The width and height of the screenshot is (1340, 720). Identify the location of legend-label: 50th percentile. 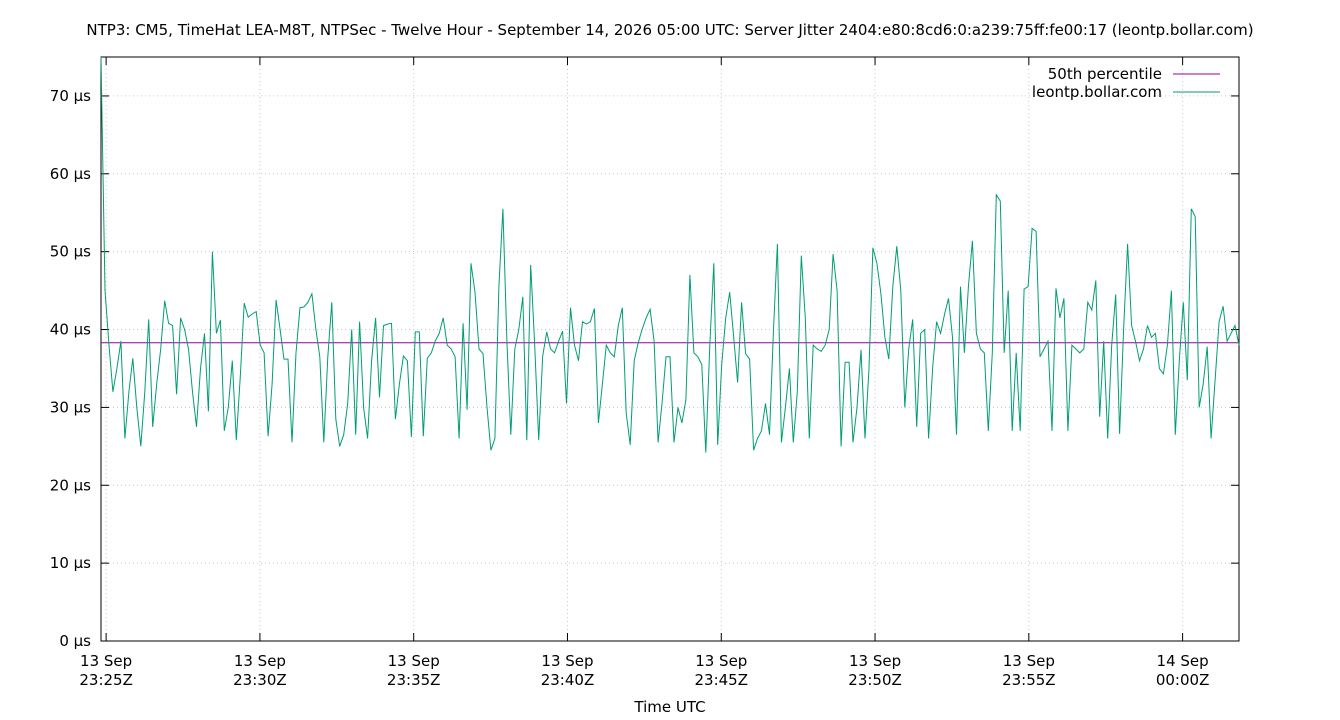
(1105, 74).